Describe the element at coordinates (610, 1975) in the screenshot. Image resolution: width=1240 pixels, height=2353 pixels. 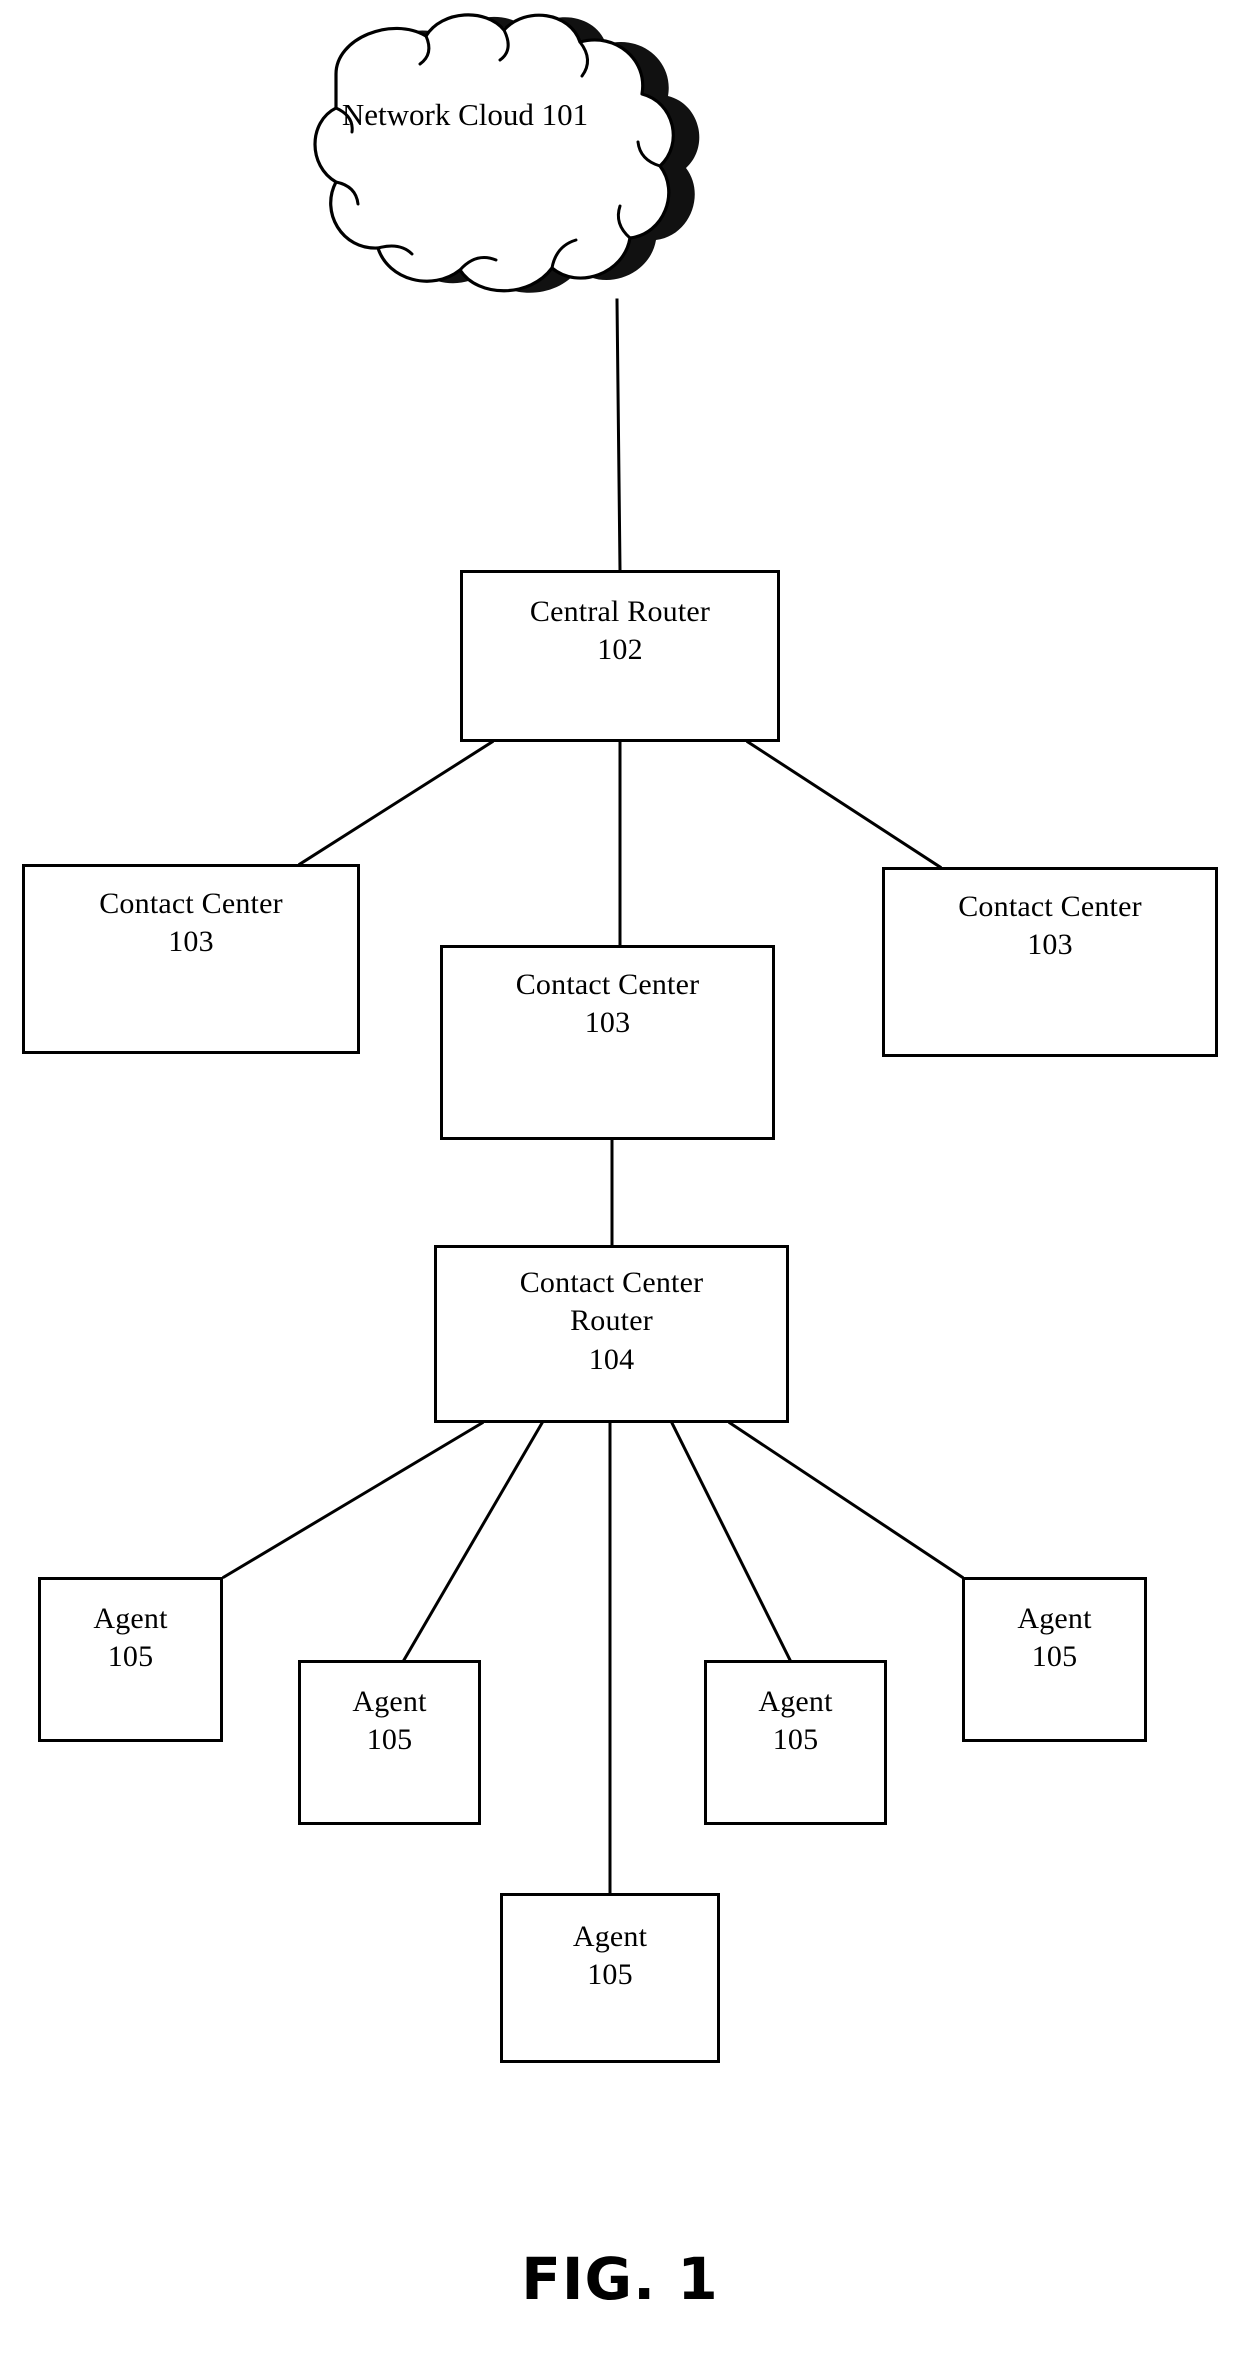
I see `agent-5-ref: 105` at that location.